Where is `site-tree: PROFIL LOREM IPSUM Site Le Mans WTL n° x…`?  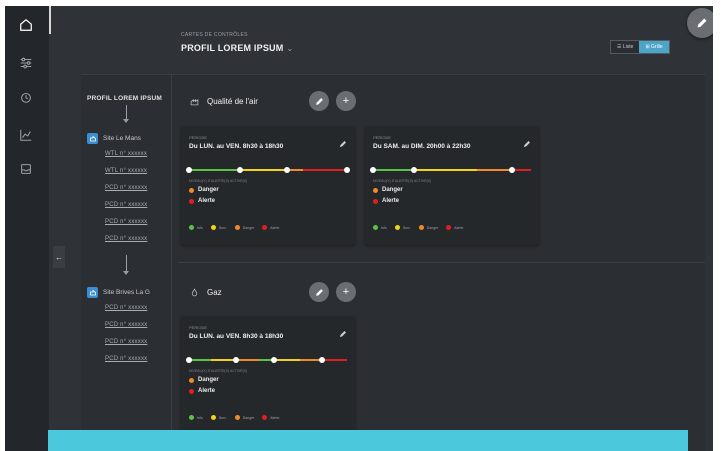
site-tree: PROFIL LOREM IPSUM Site Le Mans WTL n° x… is located at coordinates (126, 263).